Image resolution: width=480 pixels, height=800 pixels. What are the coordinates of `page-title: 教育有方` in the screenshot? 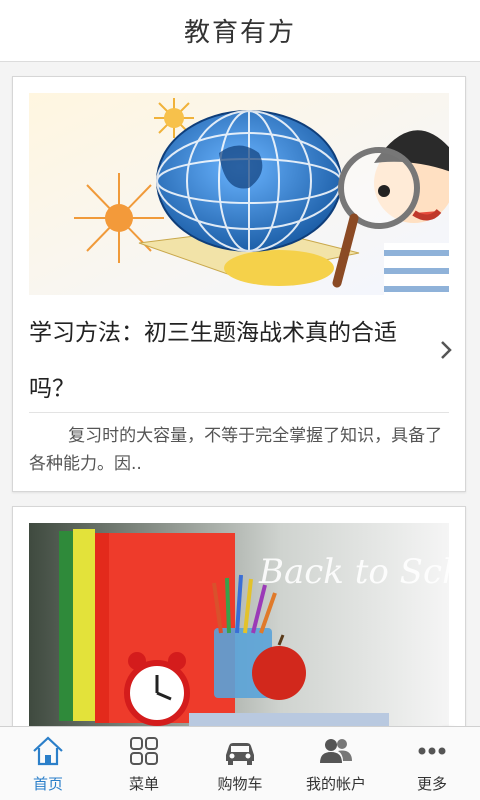 It's located at (239, 33).